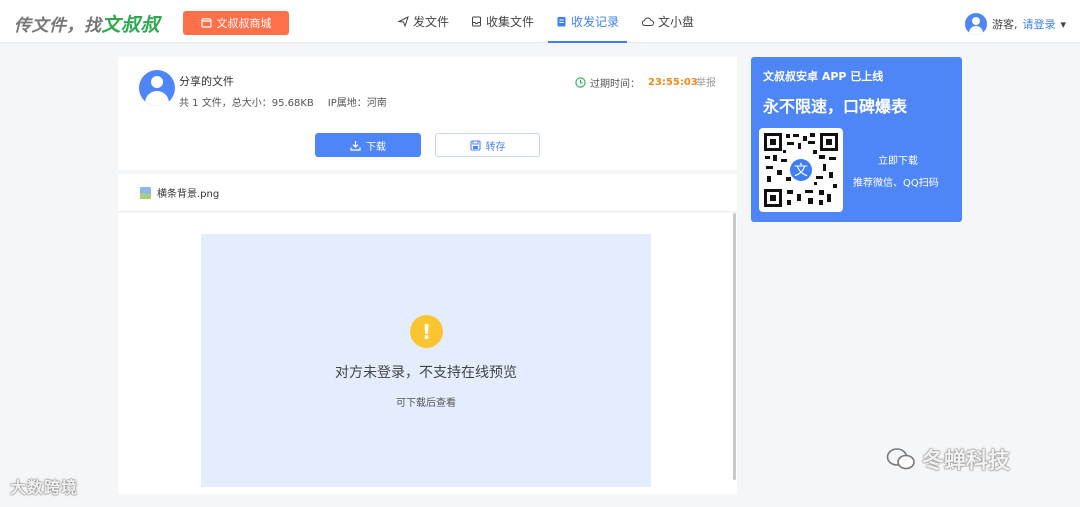 Image resolution: width=1080 pixels, height=507 pixels. Describe the element at coordinates (648, 21) in the screenshot. I see `cloud-icon` at that location.